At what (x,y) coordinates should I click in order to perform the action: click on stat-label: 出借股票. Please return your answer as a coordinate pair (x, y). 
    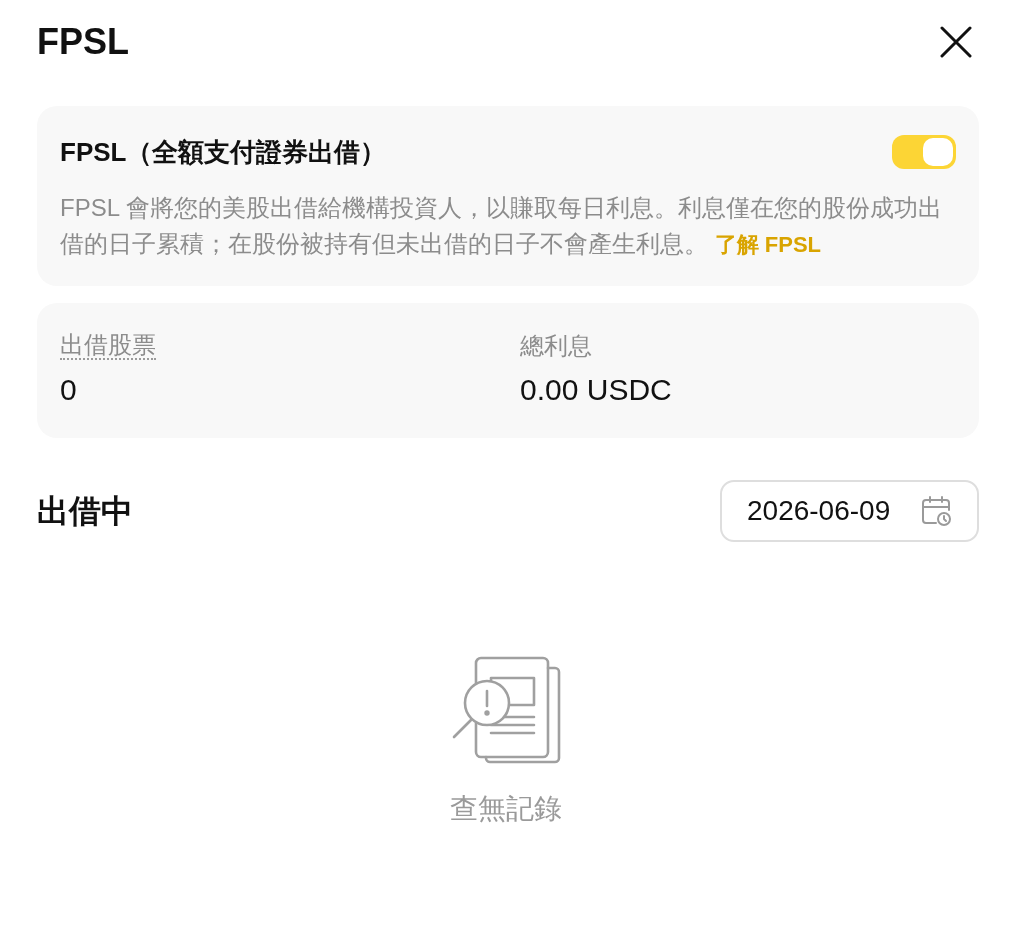
    Looking at the image, I should click on (108, 346).